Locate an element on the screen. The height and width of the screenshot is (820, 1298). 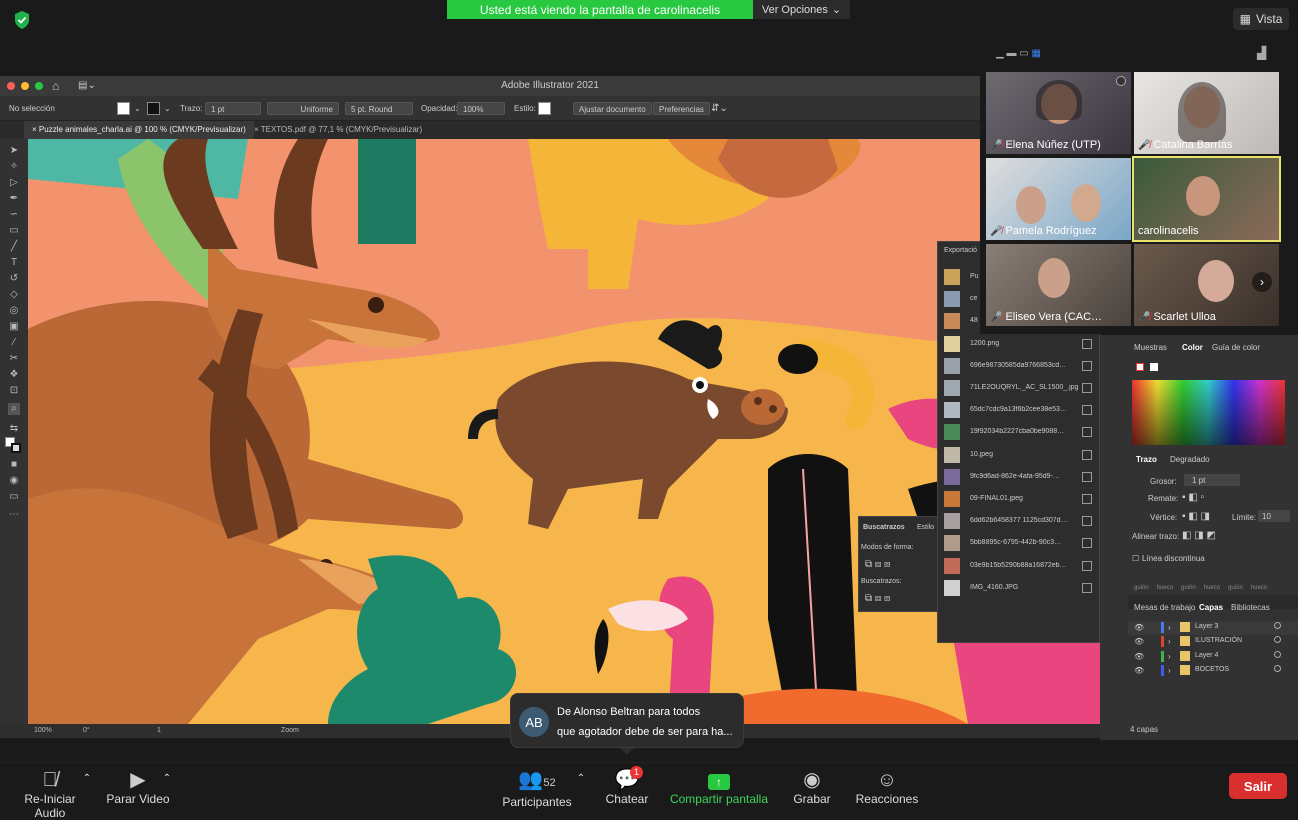
gradient-tool-icon: ▣ is located at coordinates (14, 327).